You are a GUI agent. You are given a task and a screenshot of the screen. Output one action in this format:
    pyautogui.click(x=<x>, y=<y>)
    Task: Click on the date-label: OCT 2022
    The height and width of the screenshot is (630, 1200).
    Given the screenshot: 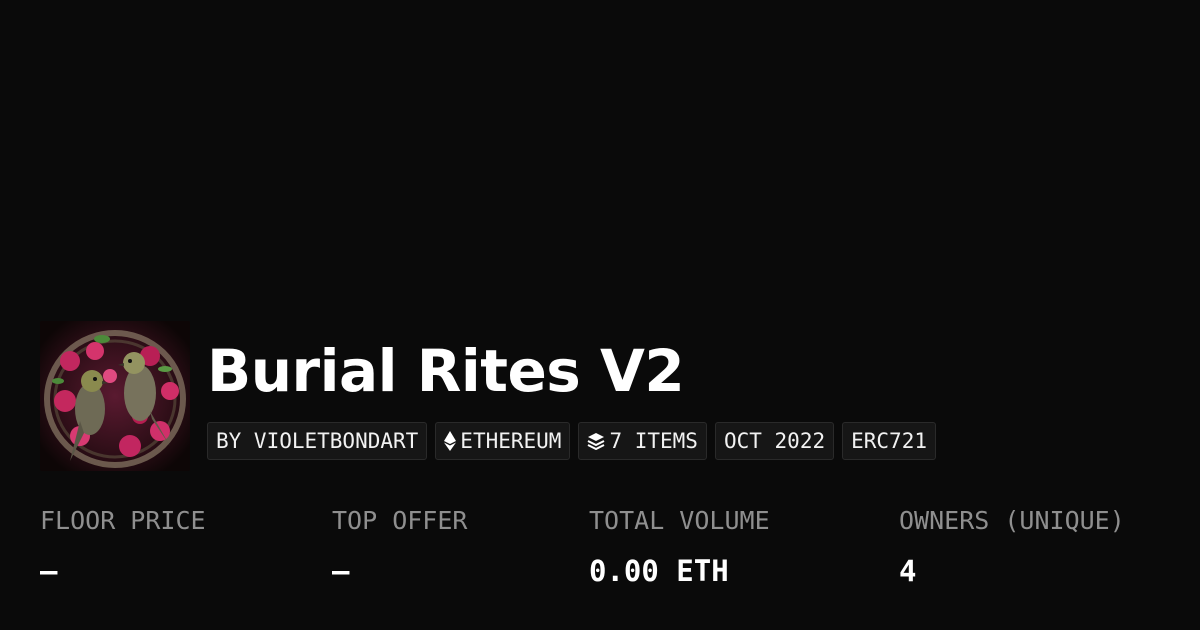 What is the action you would take?
    pyautogui.click(x=774, y=441)
    